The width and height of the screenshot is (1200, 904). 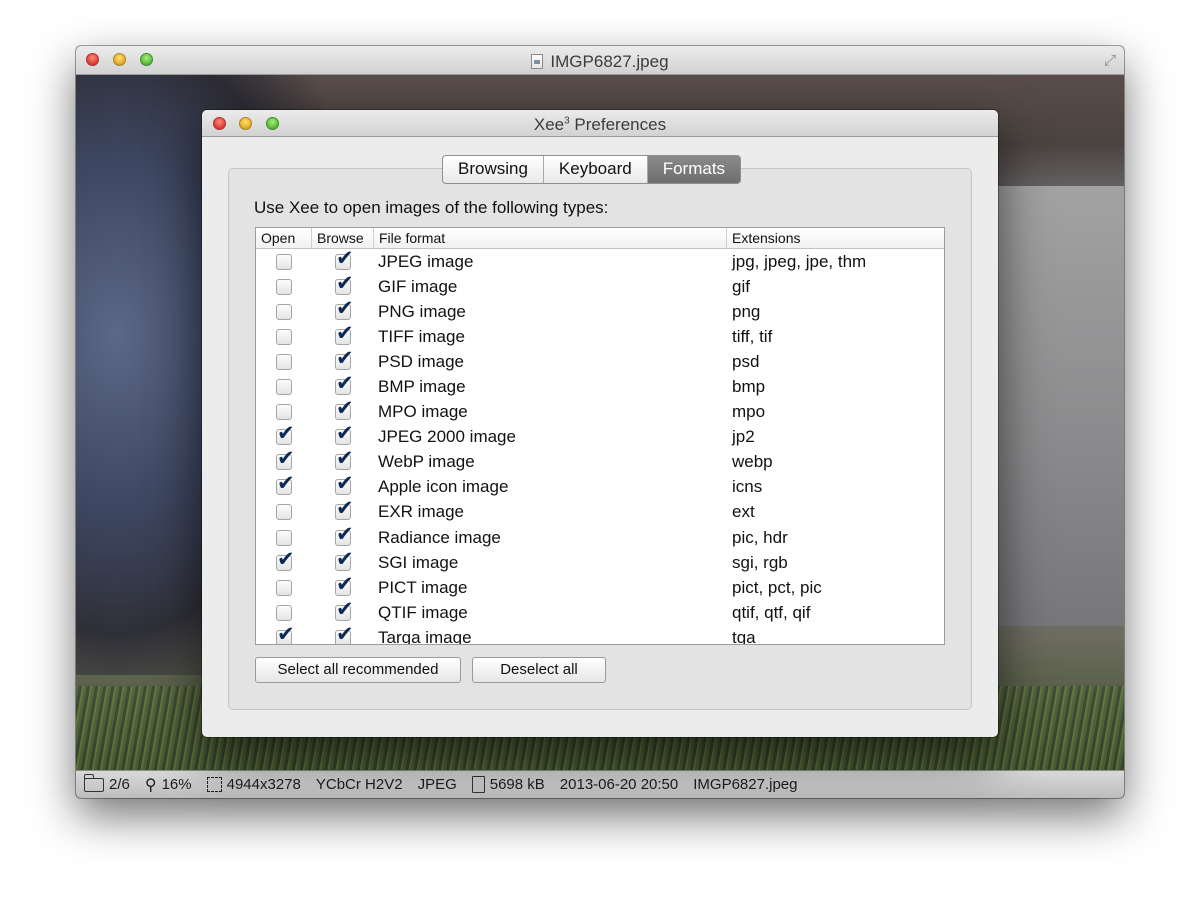 I want to click on table-row: Targa image tga, so click(x=600, y=634).